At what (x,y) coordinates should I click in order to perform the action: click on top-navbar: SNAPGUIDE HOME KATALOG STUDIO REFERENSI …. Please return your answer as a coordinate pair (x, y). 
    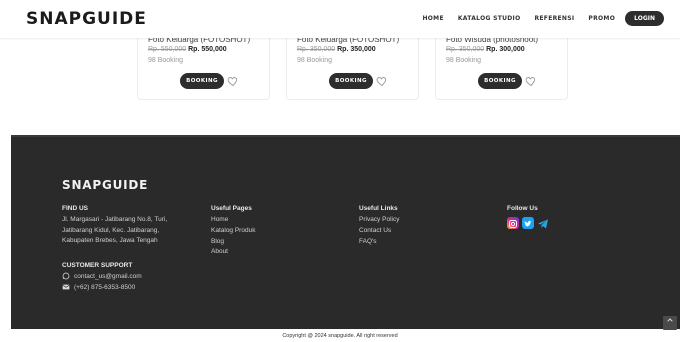
    Looking at the image, I should click on (340, 19).